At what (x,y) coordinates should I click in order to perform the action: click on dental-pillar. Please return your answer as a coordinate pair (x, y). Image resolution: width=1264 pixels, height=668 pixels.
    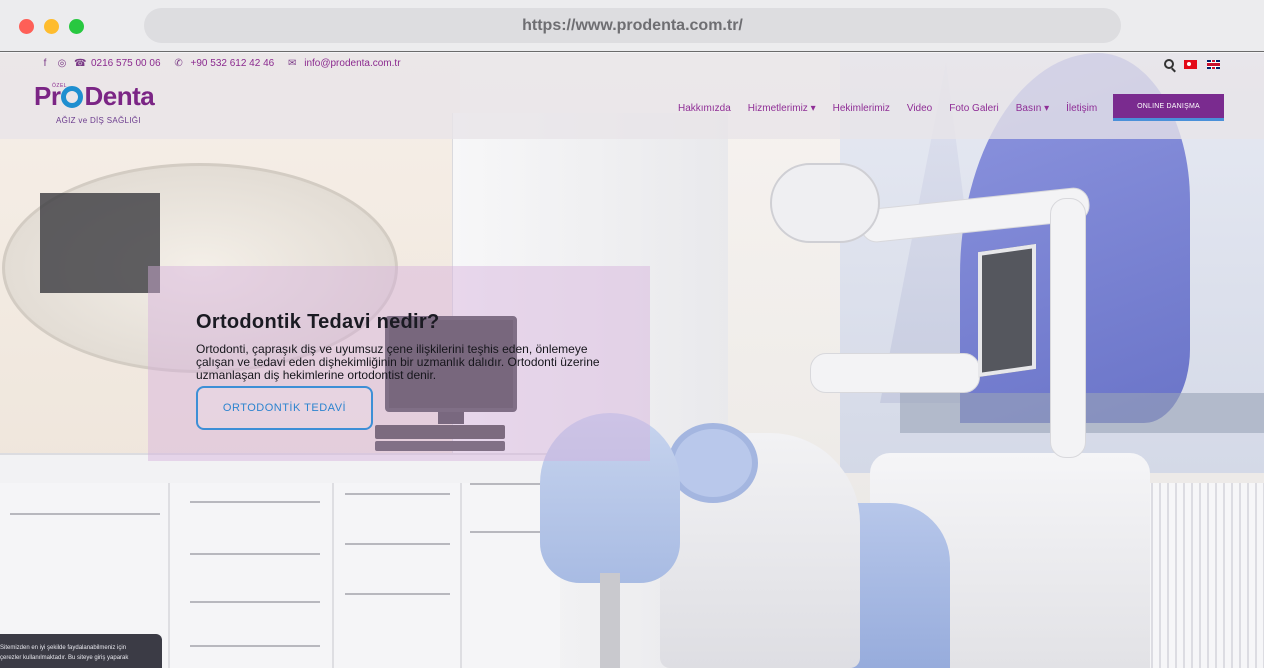
    Looking at the image, I should click on (1068, 328).